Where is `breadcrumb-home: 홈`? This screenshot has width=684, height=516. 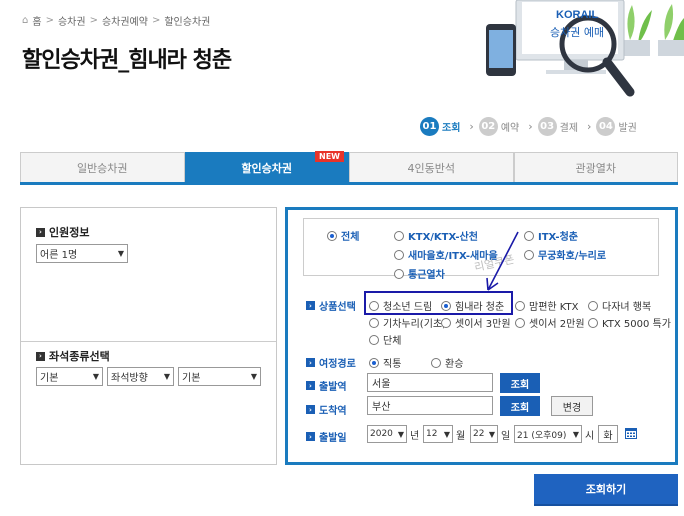 breadcrumb-home: 홈 is located at coordinates (36, 20).